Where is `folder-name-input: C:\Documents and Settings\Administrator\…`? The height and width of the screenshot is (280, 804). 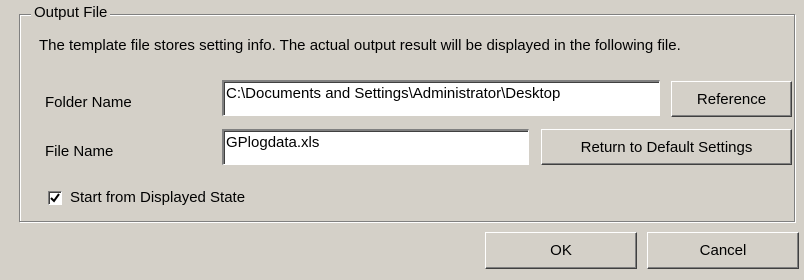
folder-name-input: C:\Documents and Settings\Administrator\… is located at coordinates (441, 98).